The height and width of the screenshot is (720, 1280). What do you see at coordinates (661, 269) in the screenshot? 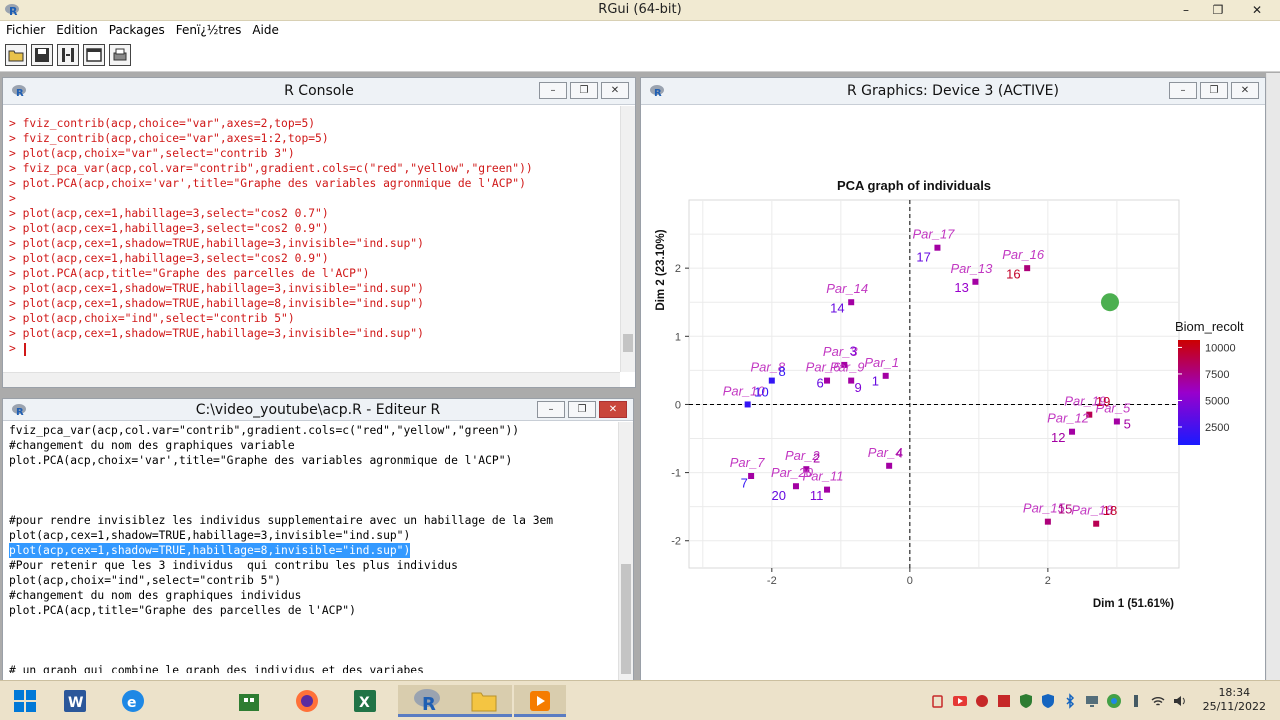
I see `y-axis-label: Dim 2 (23.10%)` at bounding box center [661, 269].